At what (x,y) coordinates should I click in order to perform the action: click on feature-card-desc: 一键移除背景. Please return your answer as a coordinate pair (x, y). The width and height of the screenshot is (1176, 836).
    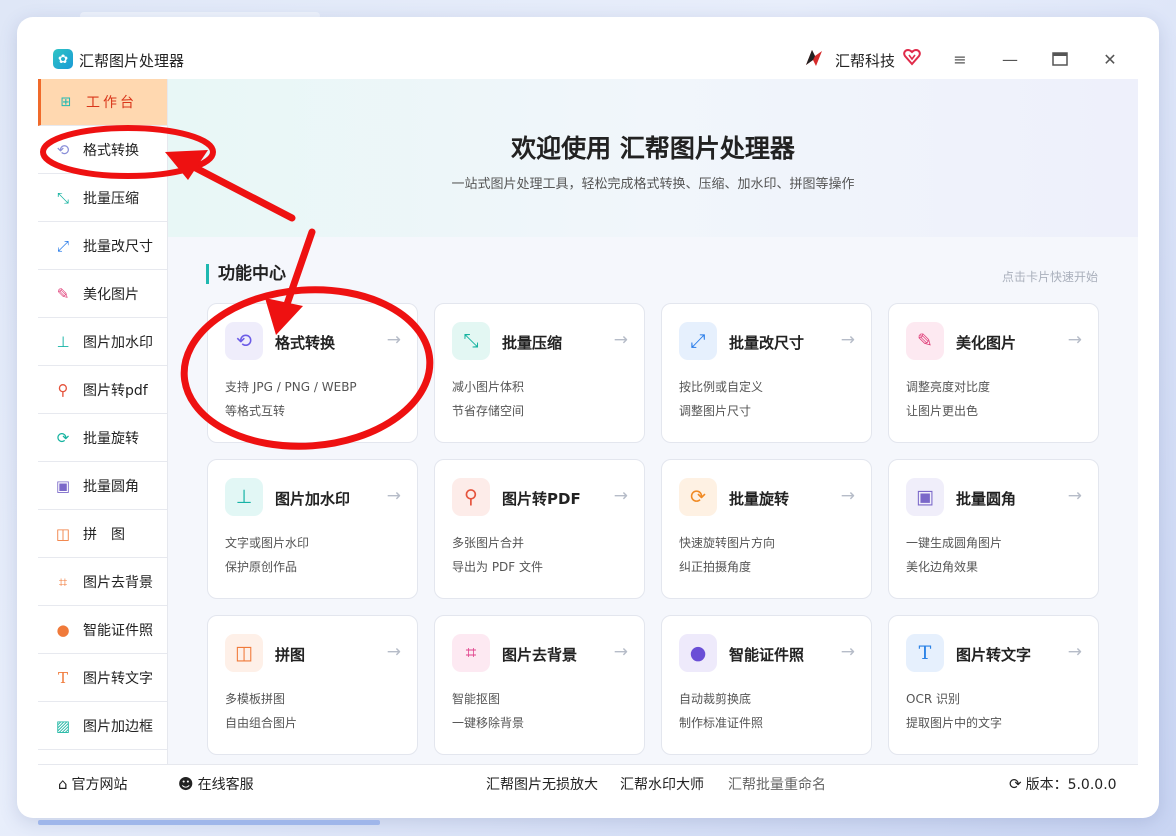
    Looking at the image, I should click on (488, 723).